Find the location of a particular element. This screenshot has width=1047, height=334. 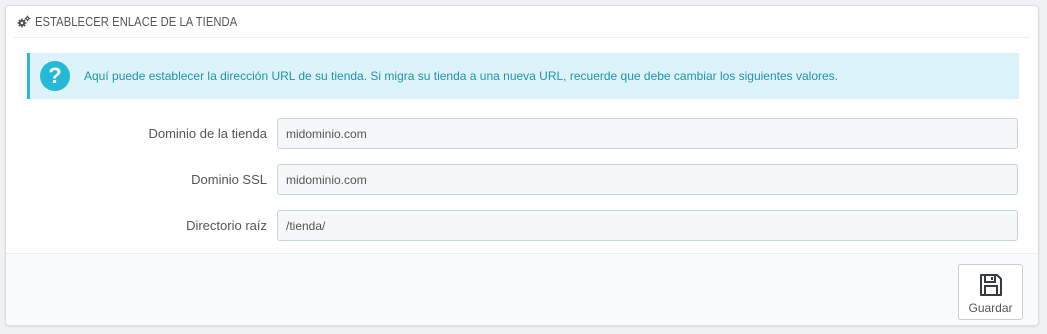

save-button-label: Guardar is located at coordinates (990, 308).